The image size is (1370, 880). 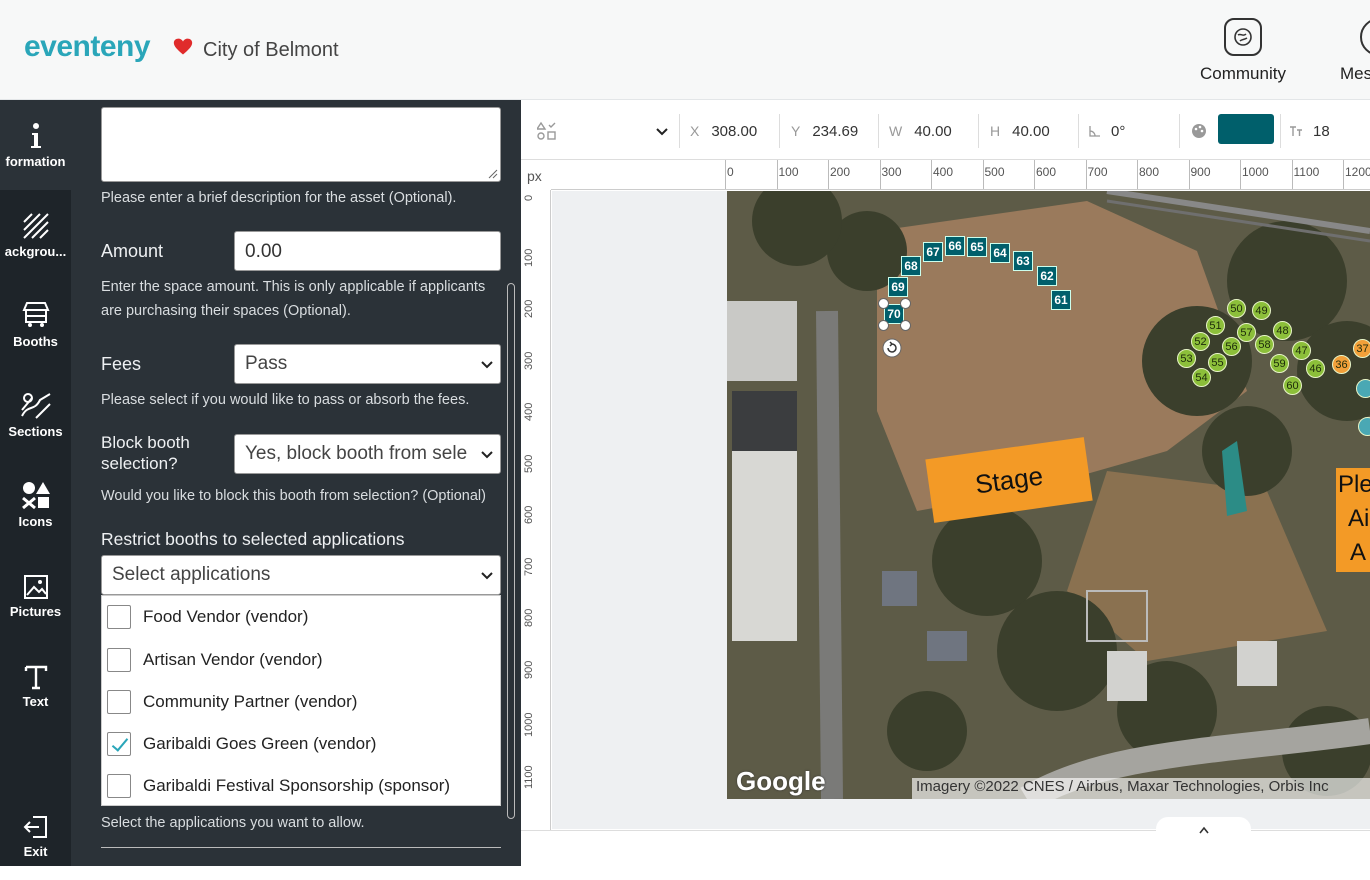 I want to click on nav-community: Community, so click(x=1243, y=51).